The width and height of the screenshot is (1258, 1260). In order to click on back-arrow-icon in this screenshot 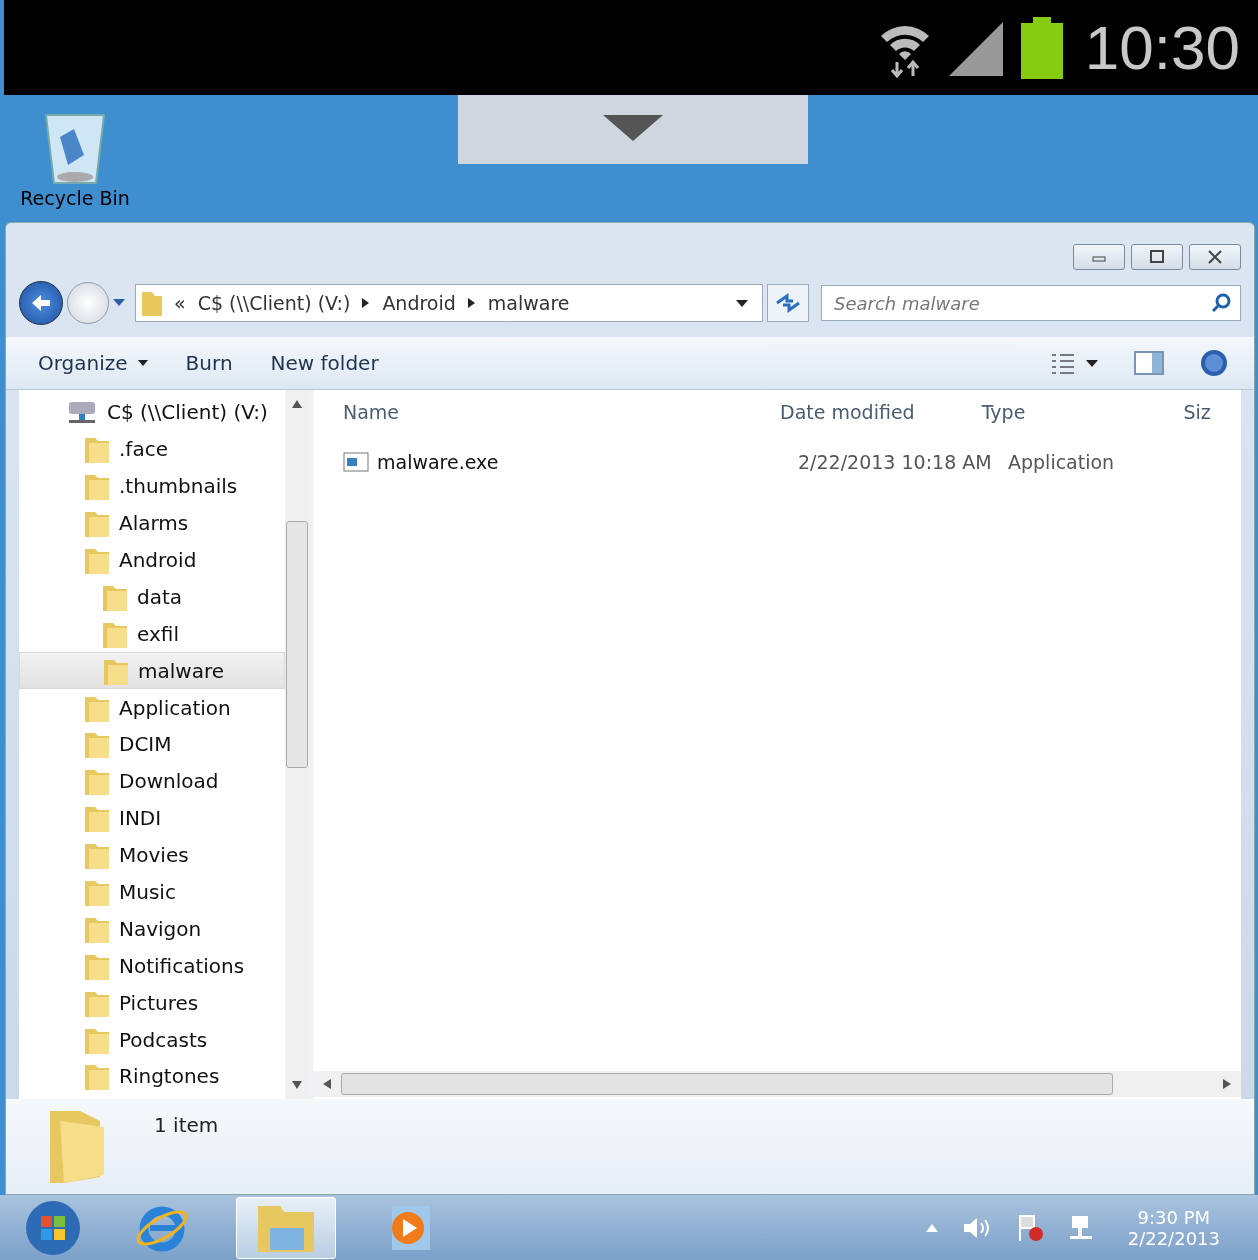, I will do `click(41, 303)`.